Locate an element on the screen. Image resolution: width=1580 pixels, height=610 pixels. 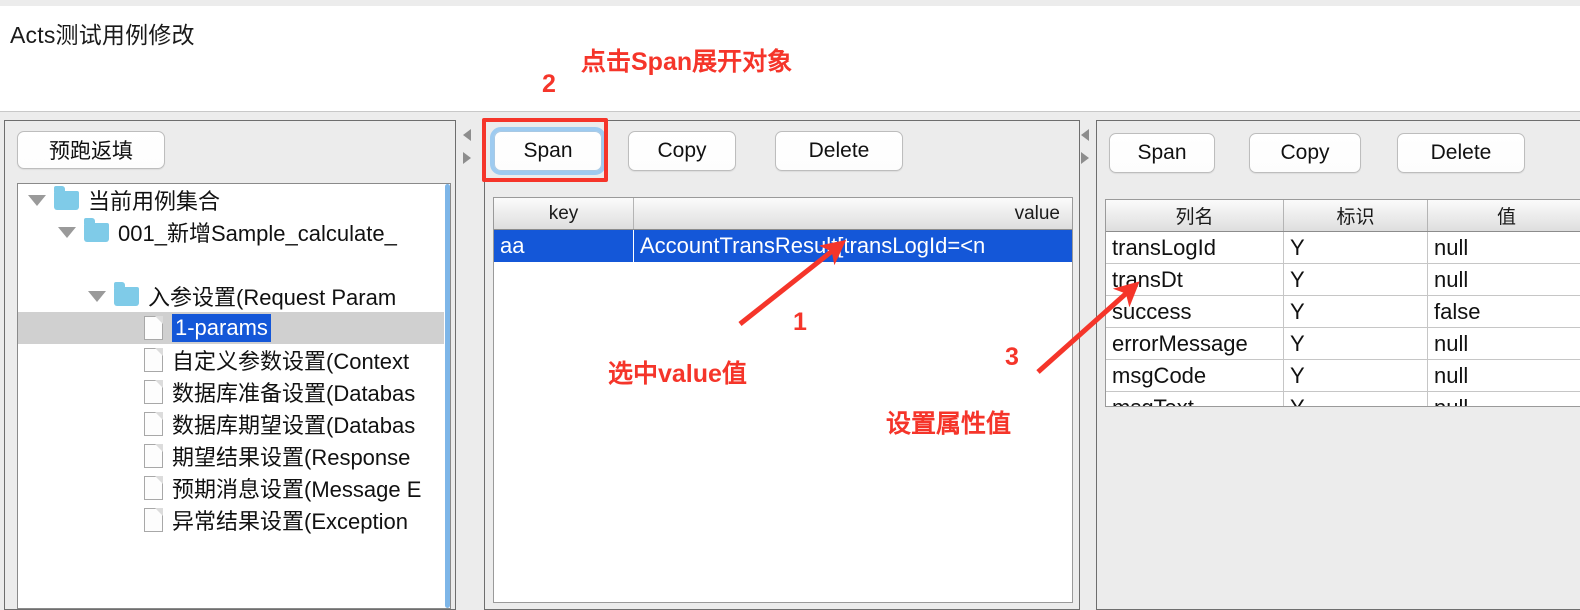
key-value-table-header: key value is located at coordinates (783, 214).